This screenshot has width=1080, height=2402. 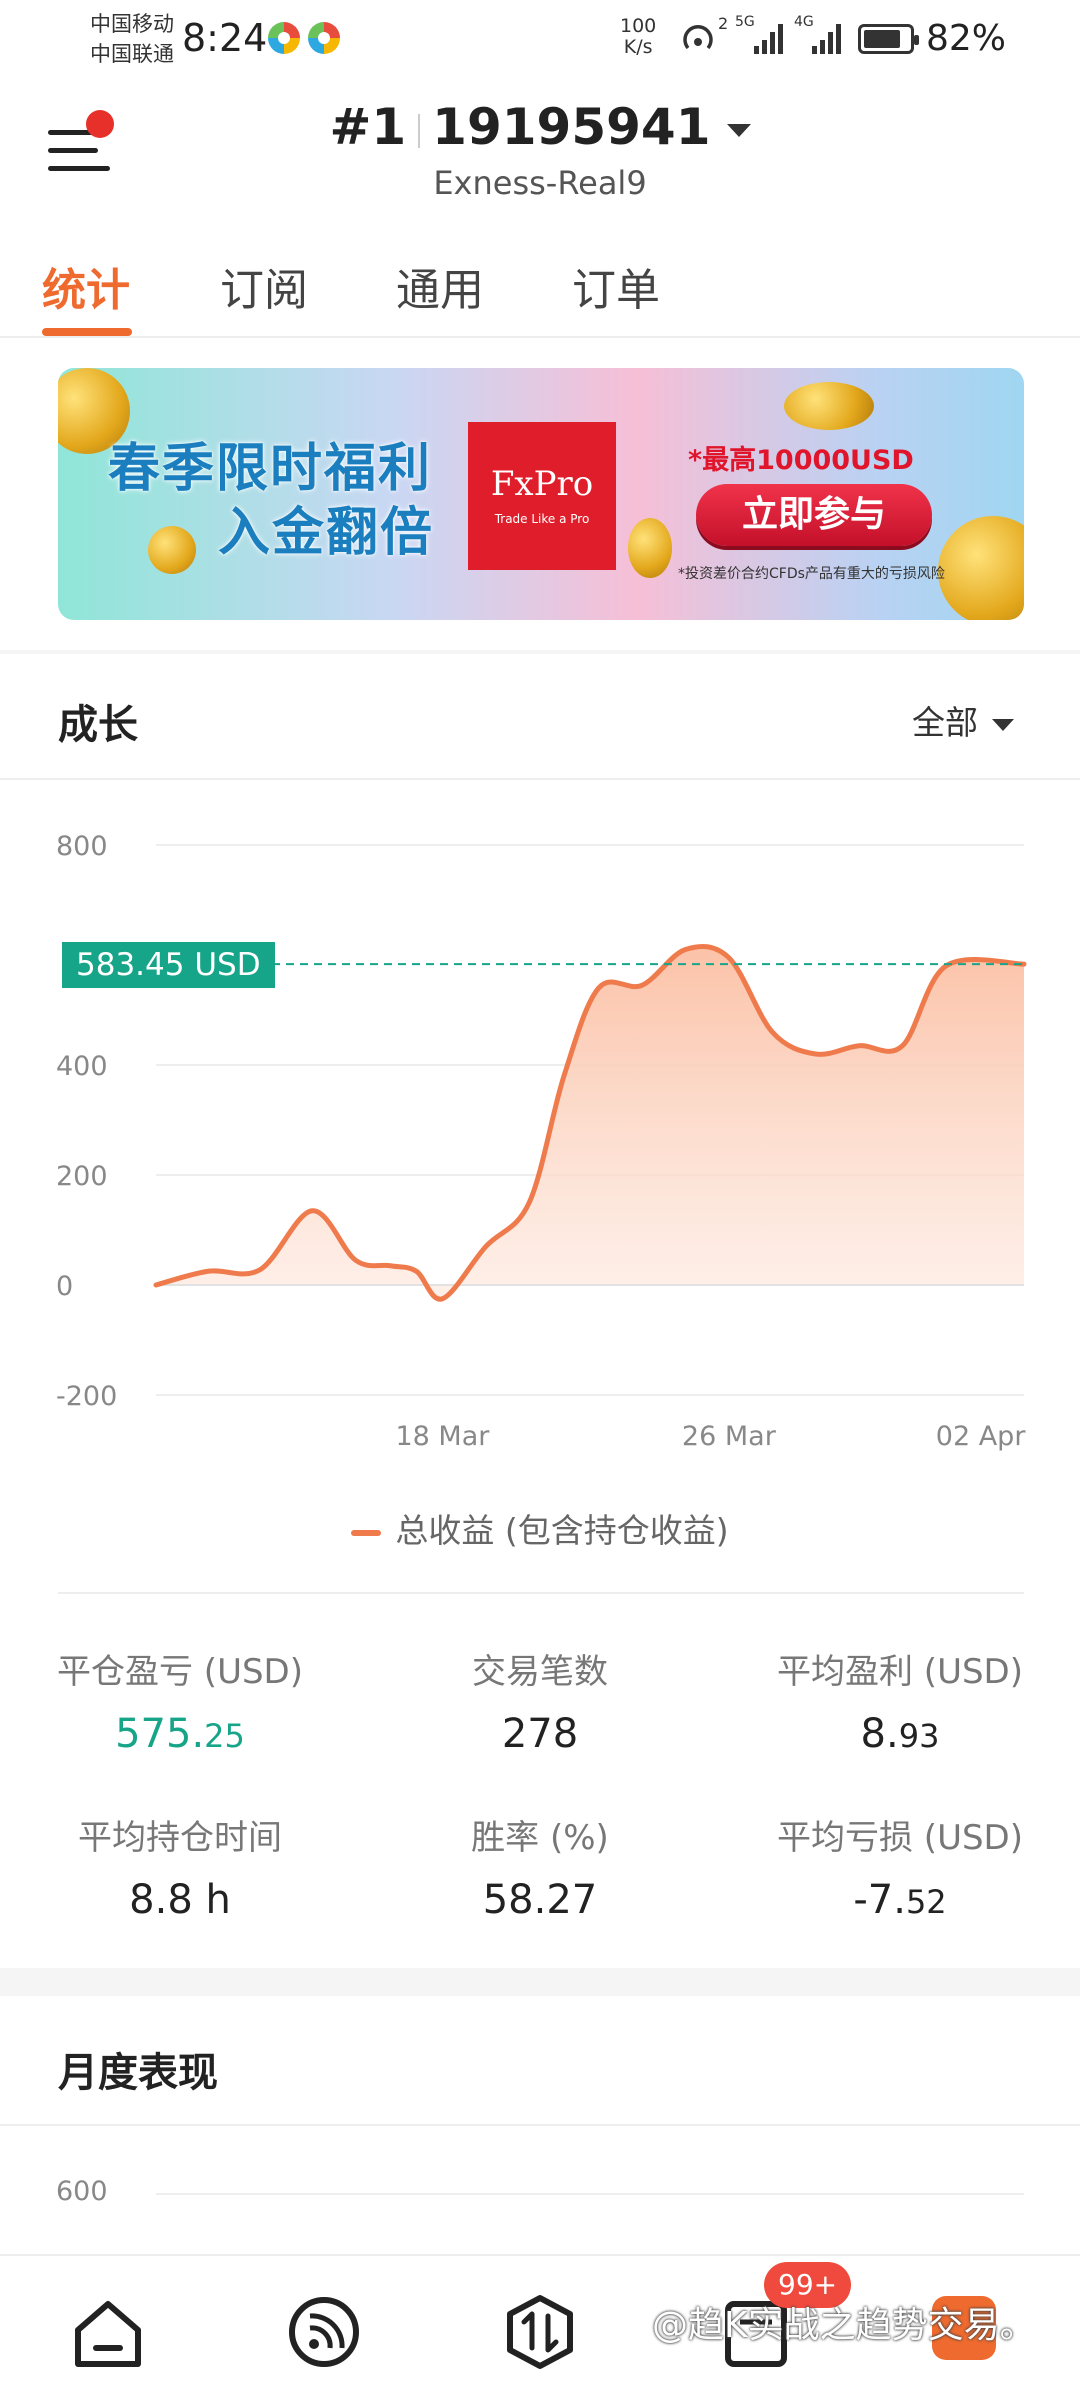 I want to click on battery-icon, so click(x=888, y=39).